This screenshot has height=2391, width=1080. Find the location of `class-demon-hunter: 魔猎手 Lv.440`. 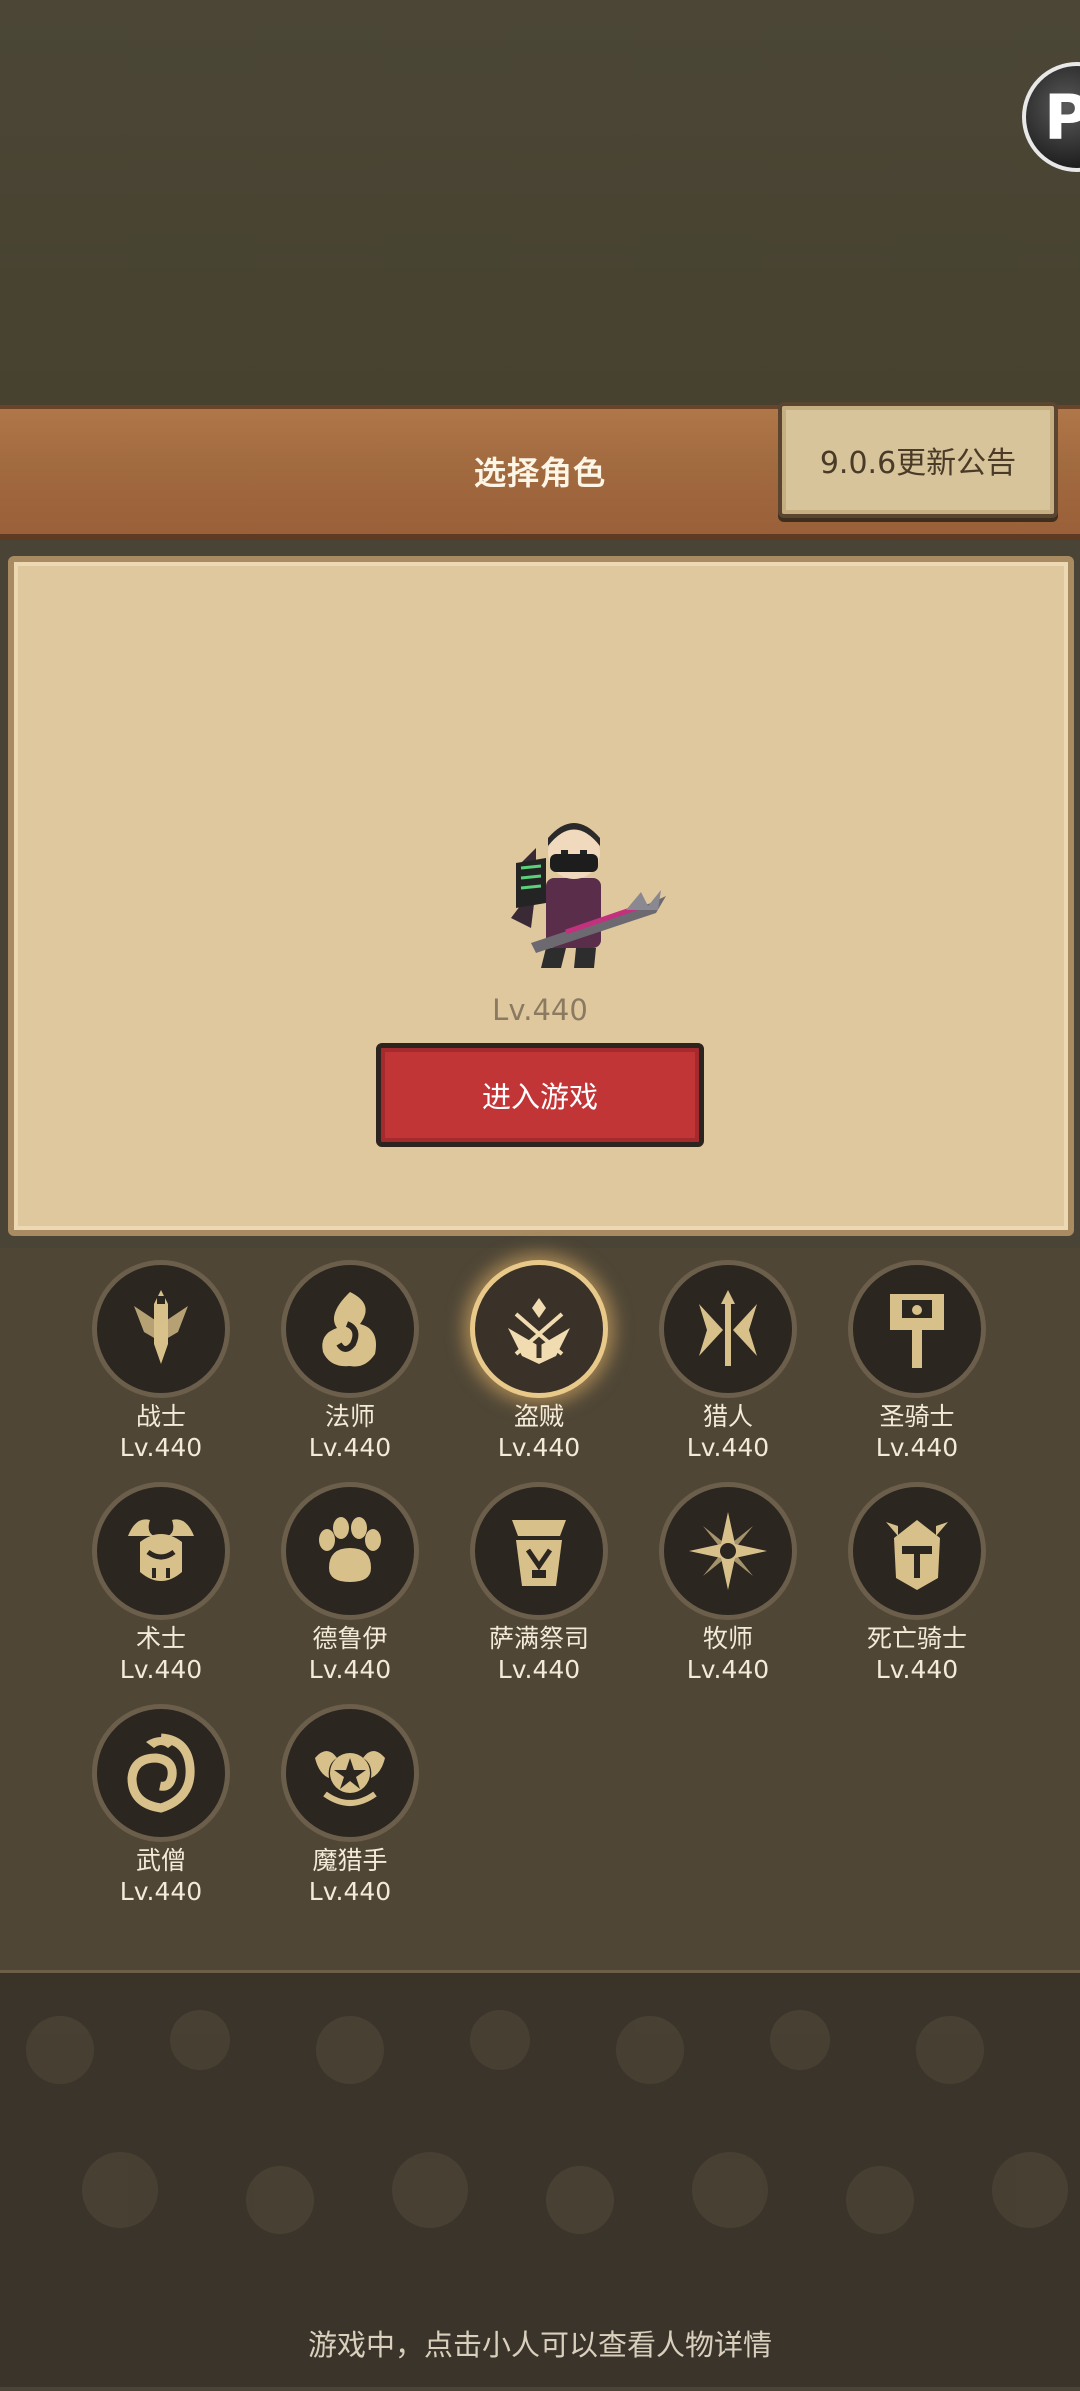

class-demon-hunter: 魔猎手 Lv.440 is located at coordinates (350, 1806).